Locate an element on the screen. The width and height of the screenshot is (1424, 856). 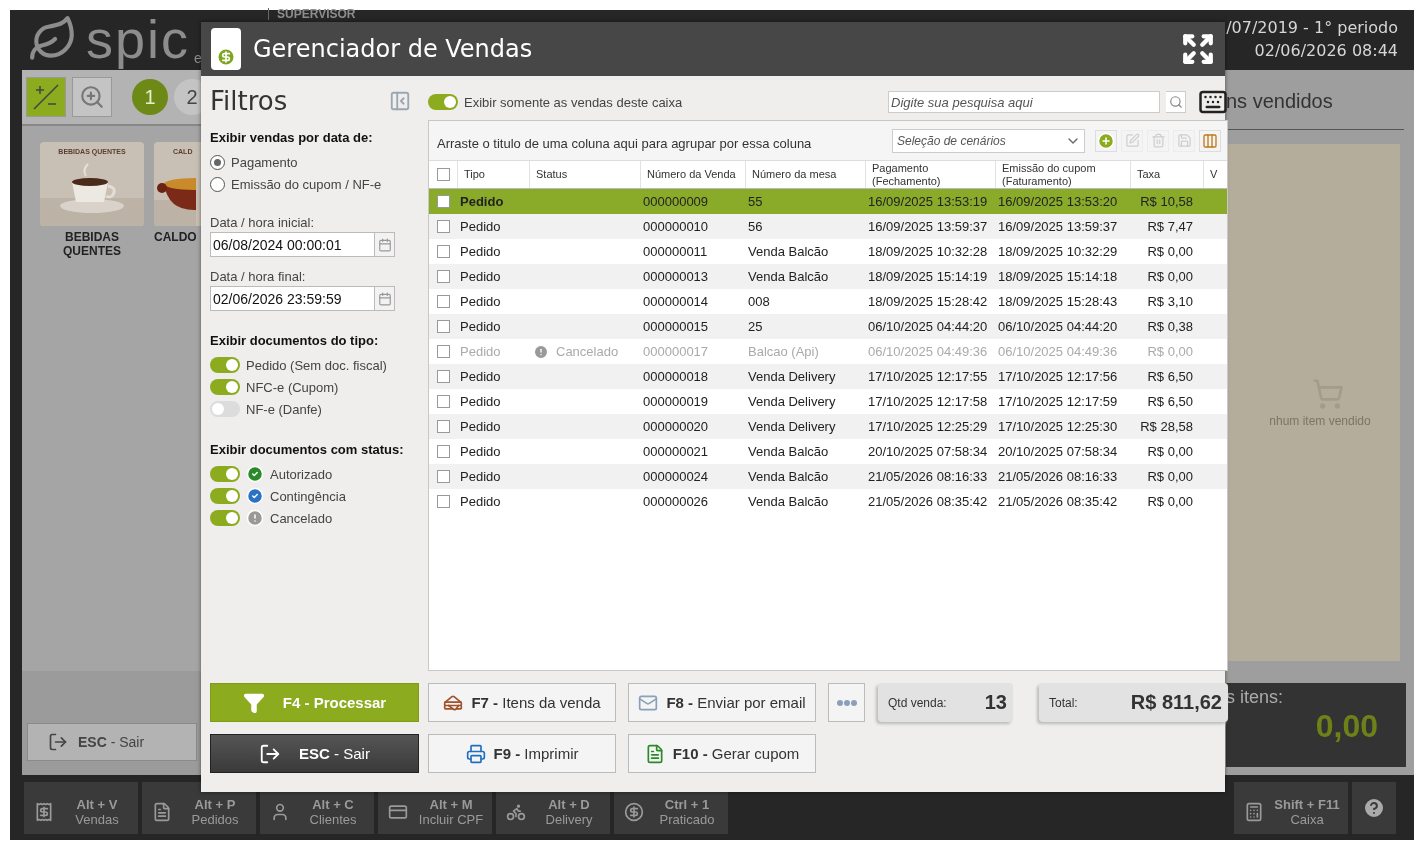
shortcut-label: Praticado is located at coordinates (687, 819).